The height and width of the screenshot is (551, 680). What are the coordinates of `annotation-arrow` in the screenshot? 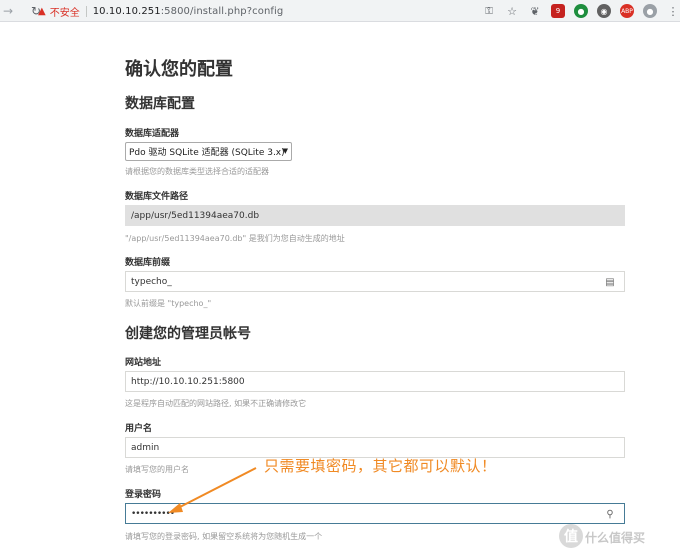 It's located at (212, 490).